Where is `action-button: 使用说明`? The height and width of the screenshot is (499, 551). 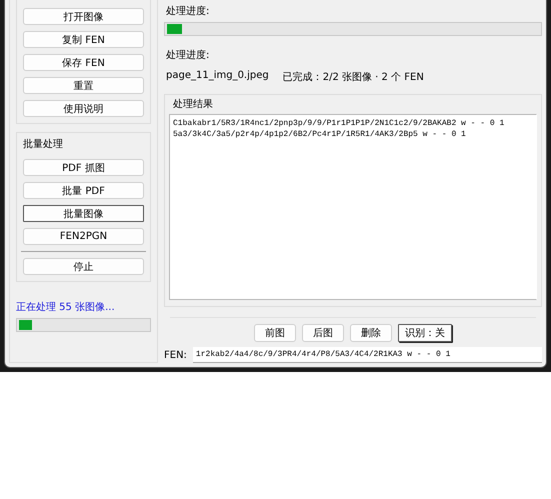
action-button: 使用说明 is located at coordinates (83, 108).